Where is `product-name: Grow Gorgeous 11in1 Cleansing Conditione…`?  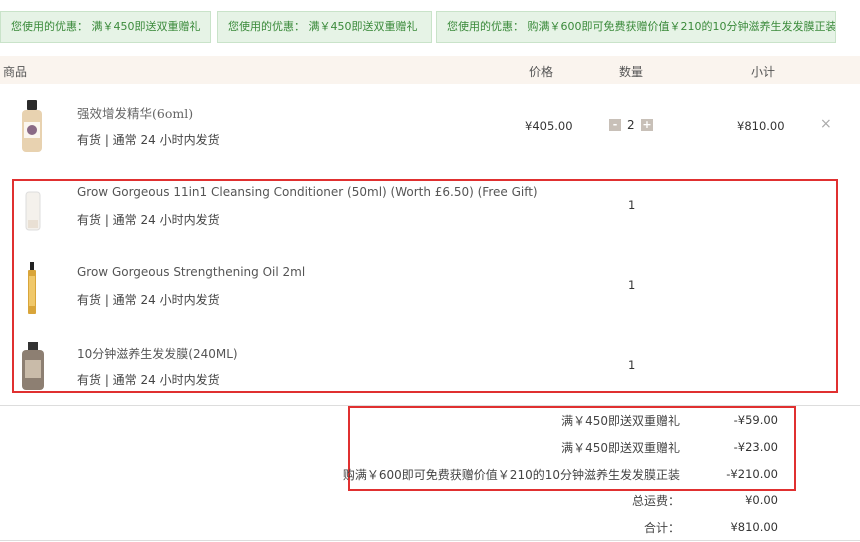 product-name: Grow Gorgeous 11in1 Cleansing Conditione… is located at coordinates (307, 192).